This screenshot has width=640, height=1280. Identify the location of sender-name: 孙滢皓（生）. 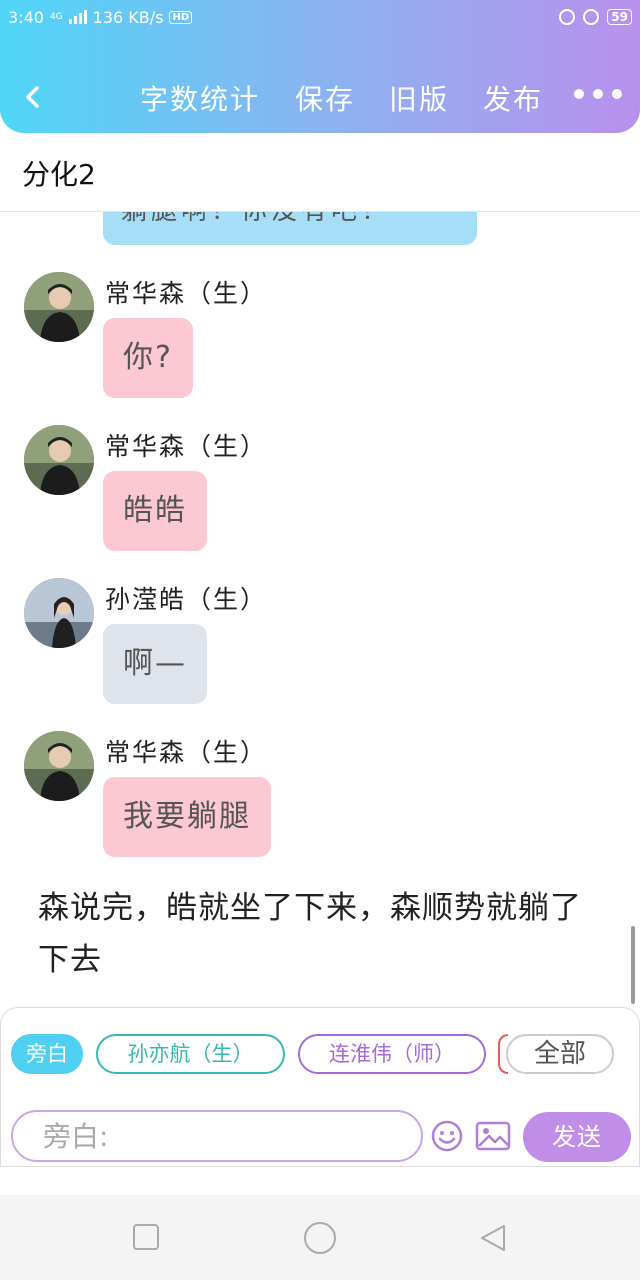
(186, 599).